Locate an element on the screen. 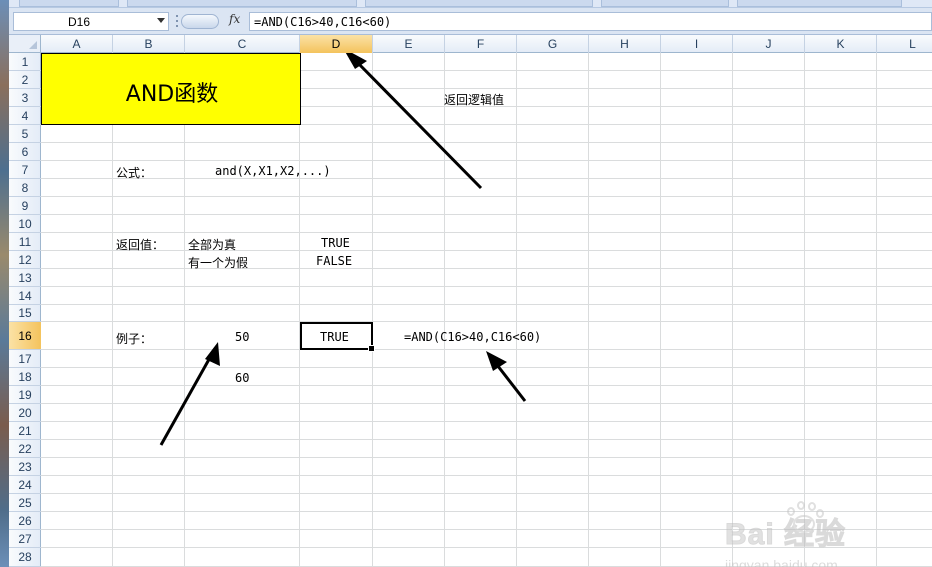 The width and height of the screenshot is (932, 567). watermark-site: jingyan.baidu.com is located at coordinates (781, 562).